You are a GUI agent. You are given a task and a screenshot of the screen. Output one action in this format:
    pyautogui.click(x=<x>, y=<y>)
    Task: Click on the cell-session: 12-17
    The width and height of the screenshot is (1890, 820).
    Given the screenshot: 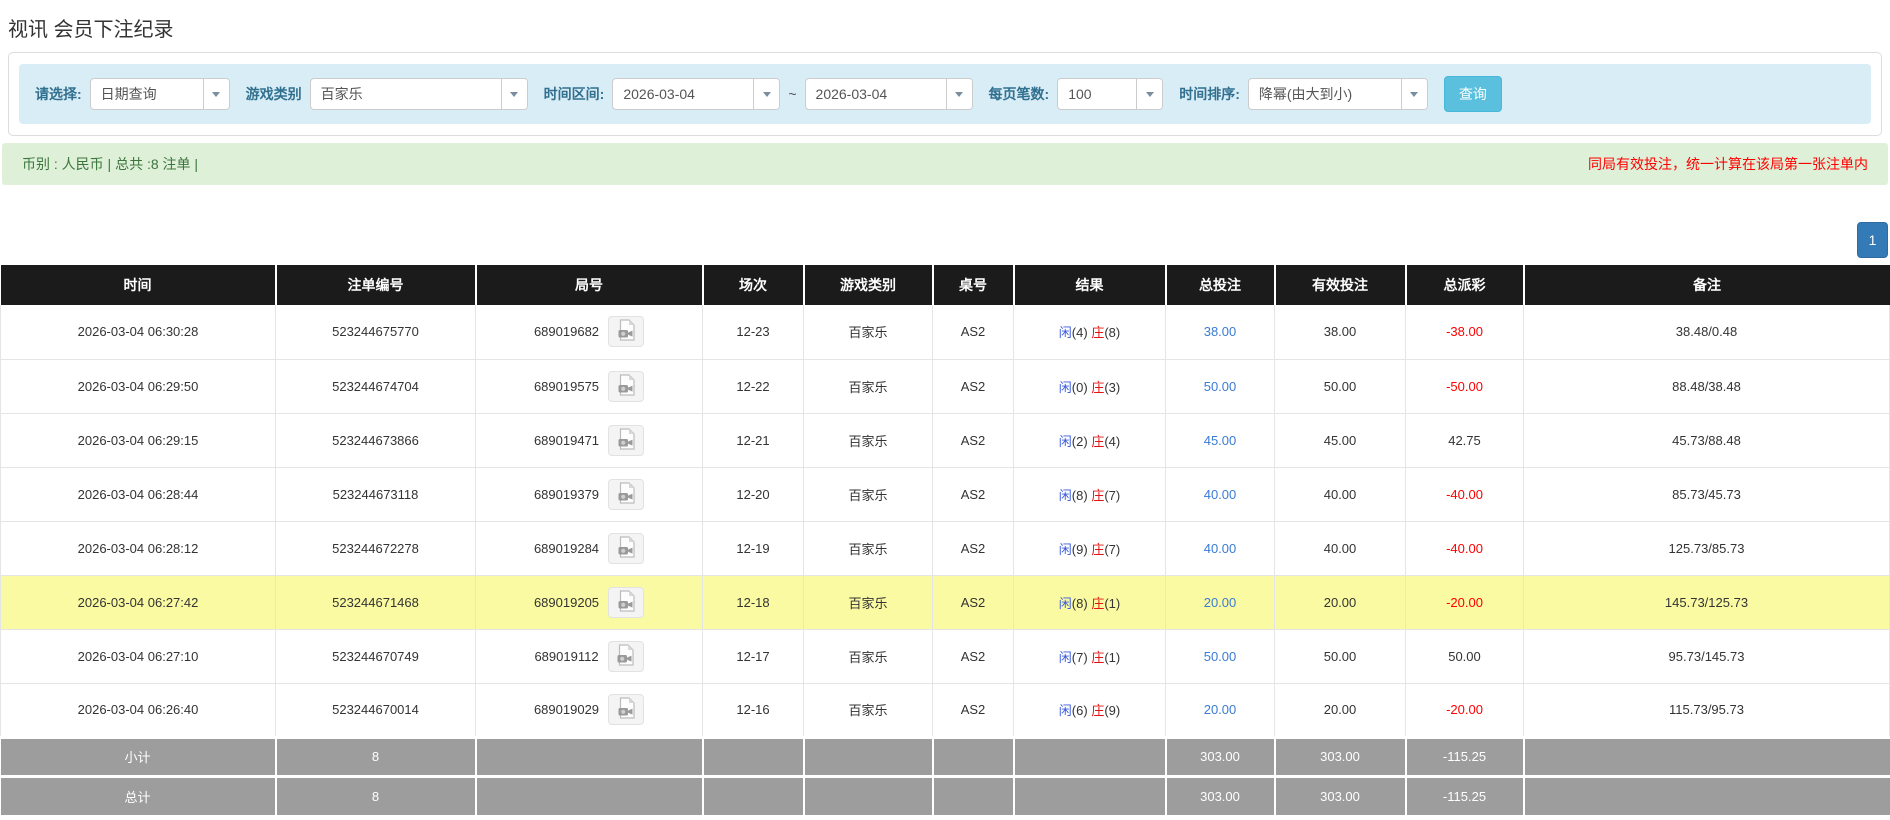 What is the action you would take?
    pyautogui.click(x=753, y=656)
    